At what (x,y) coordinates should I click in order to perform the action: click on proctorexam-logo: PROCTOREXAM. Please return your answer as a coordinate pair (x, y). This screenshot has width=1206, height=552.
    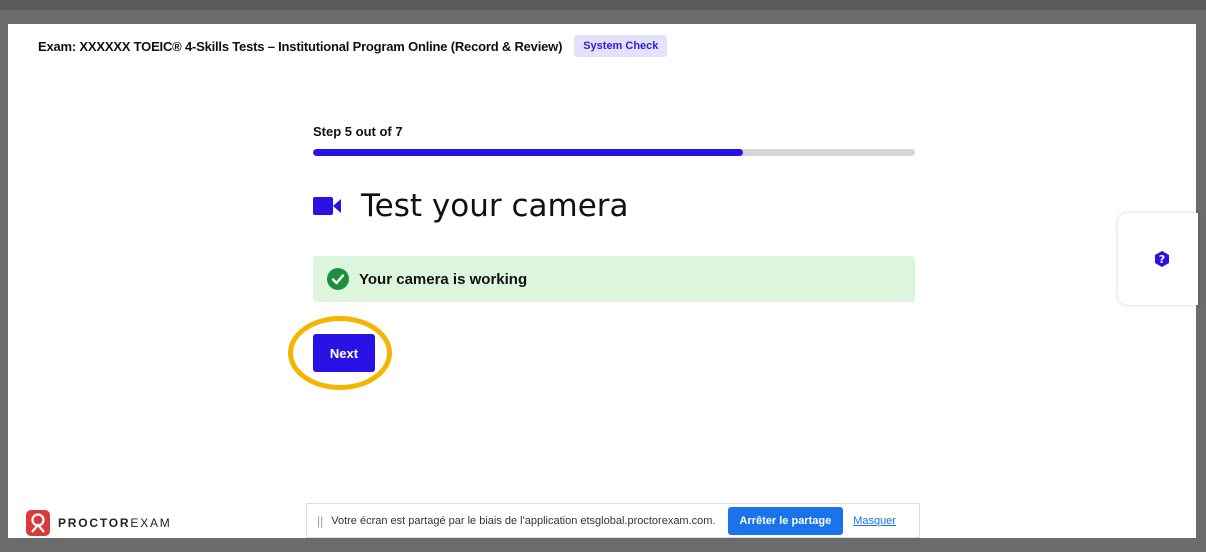
    Looking at the image, I should click on (99, 523).